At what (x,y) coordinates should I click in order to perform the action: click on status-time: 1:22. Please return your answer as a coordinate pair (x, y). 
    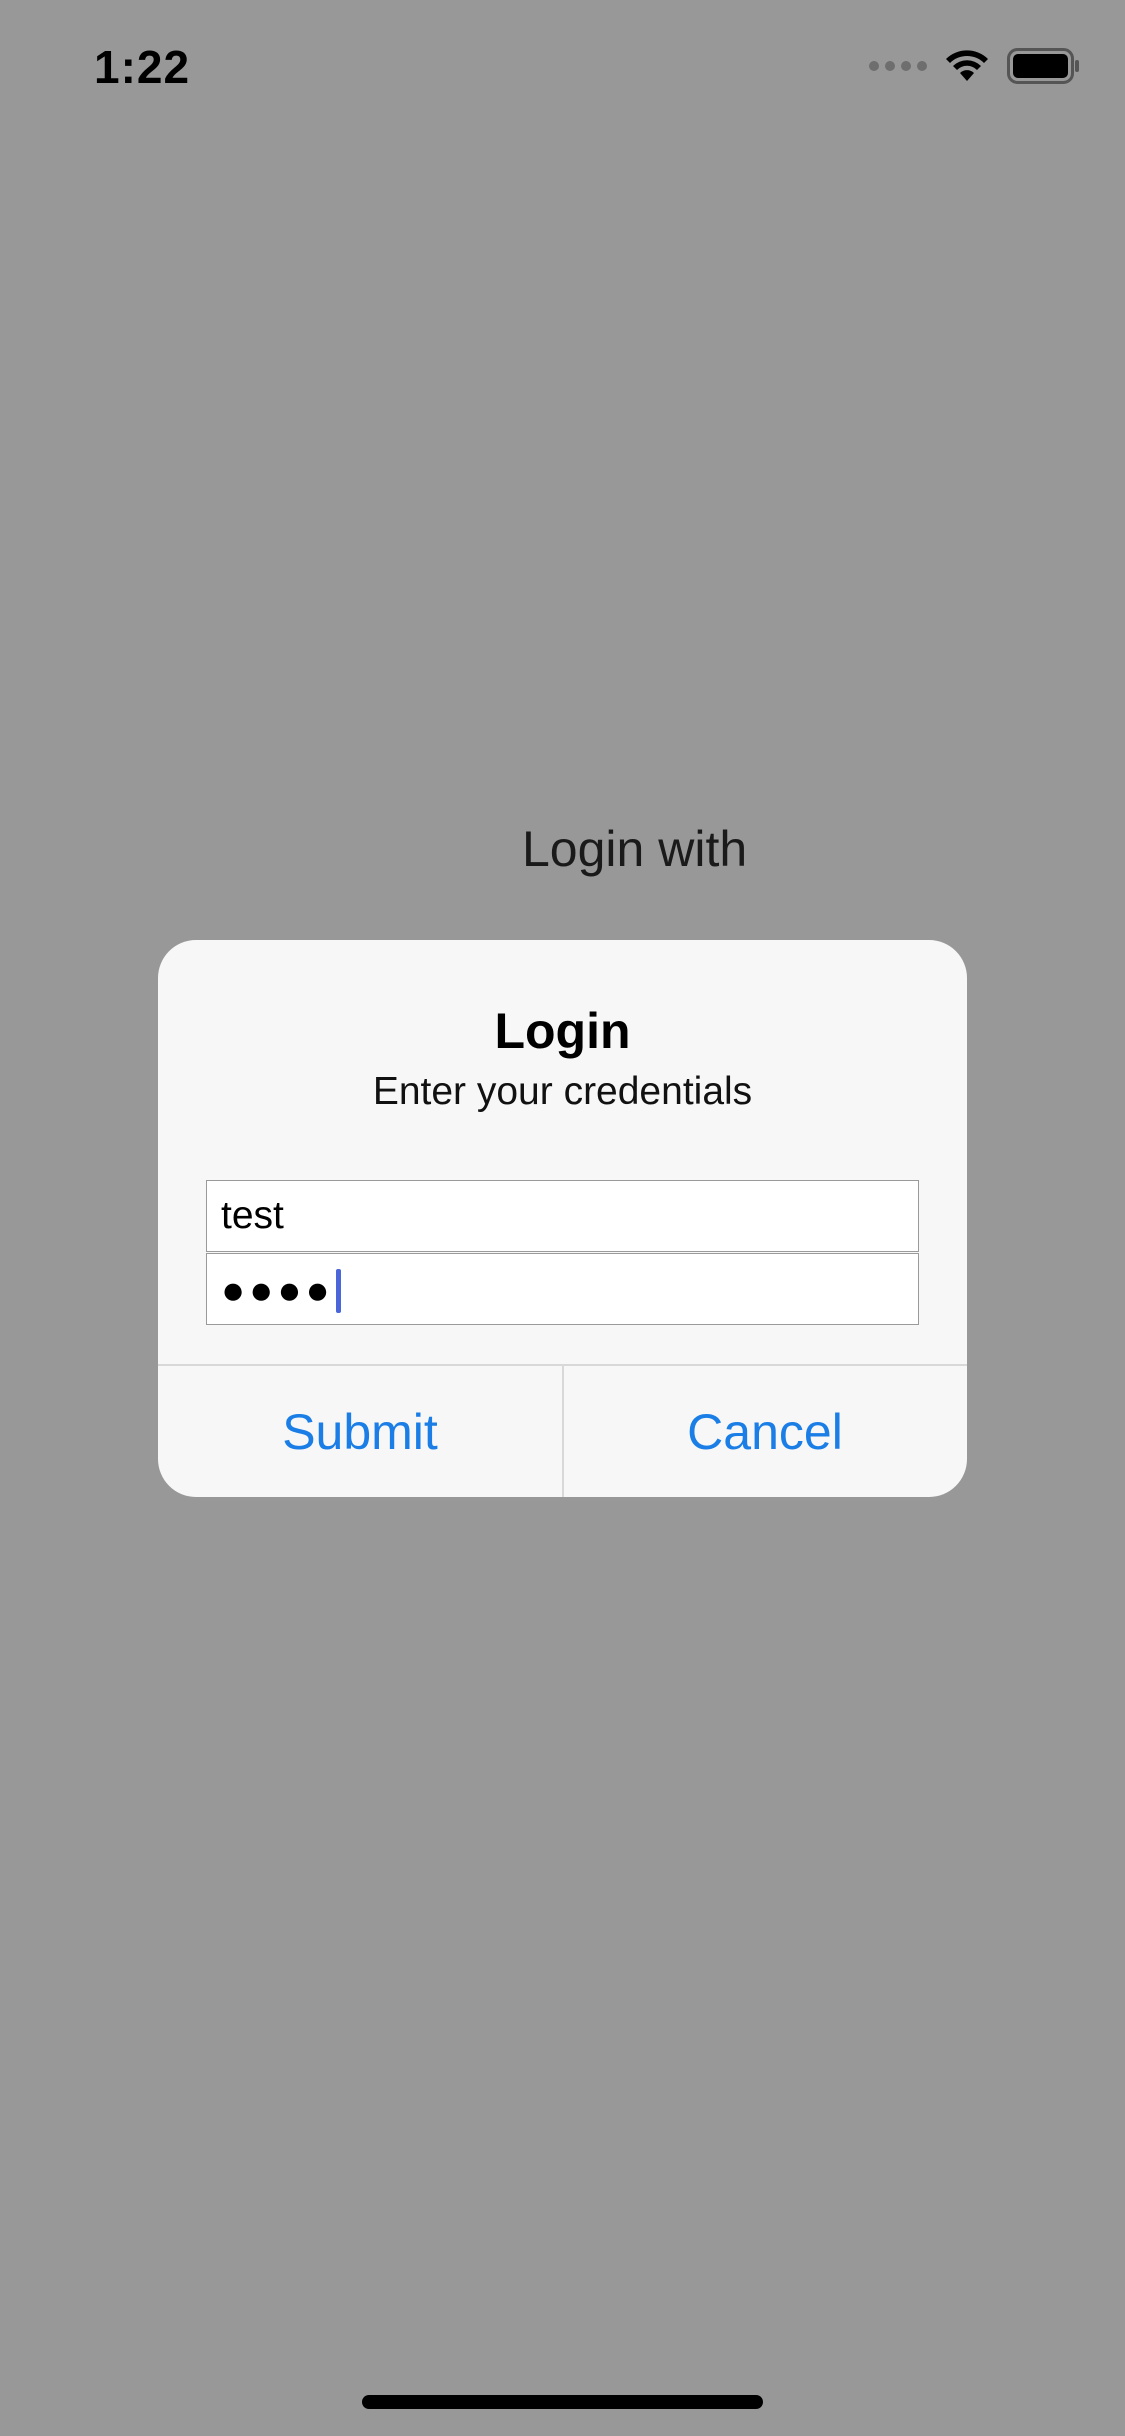
    Looking at the image, I should click on (142, 67).